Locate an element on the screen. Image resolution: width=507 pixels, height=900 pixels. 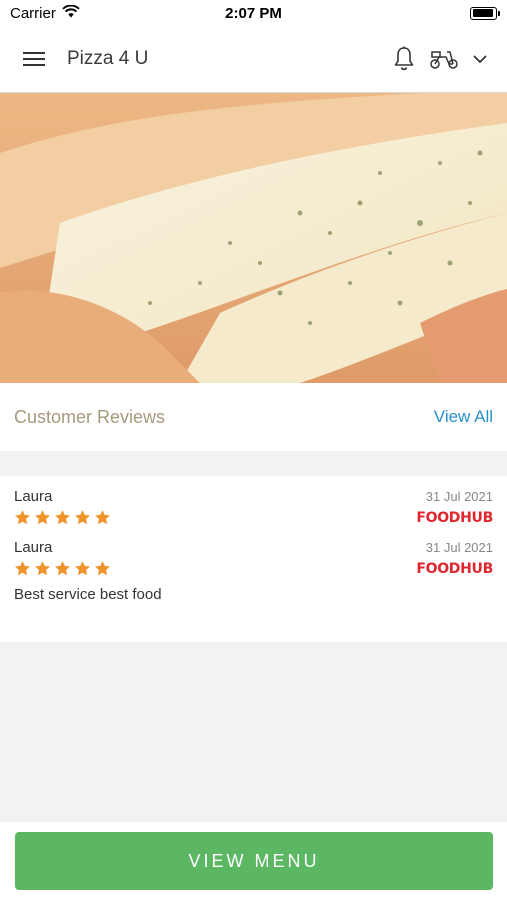
notifications-button is located at coordinates (404, 59).